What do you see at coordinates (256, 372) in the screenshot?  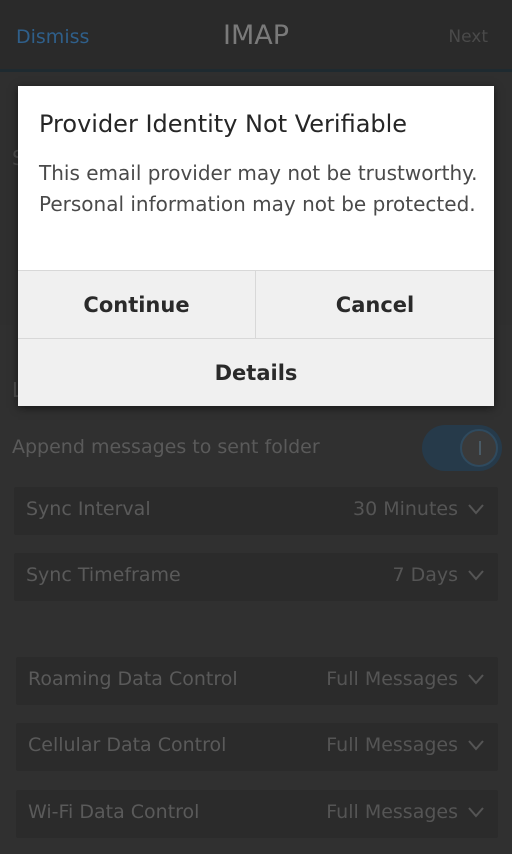 I see `details-button: Details` at bounding box center [256, 372].